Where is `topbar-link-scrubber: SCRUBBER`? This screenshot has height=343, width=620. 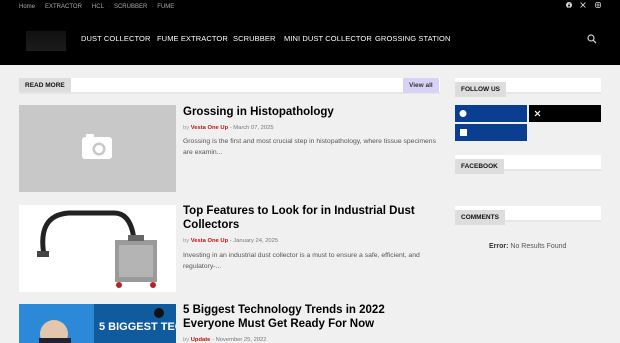
topbar-link-scrubber: SCRUBBER is located at coordinates (130, 7).